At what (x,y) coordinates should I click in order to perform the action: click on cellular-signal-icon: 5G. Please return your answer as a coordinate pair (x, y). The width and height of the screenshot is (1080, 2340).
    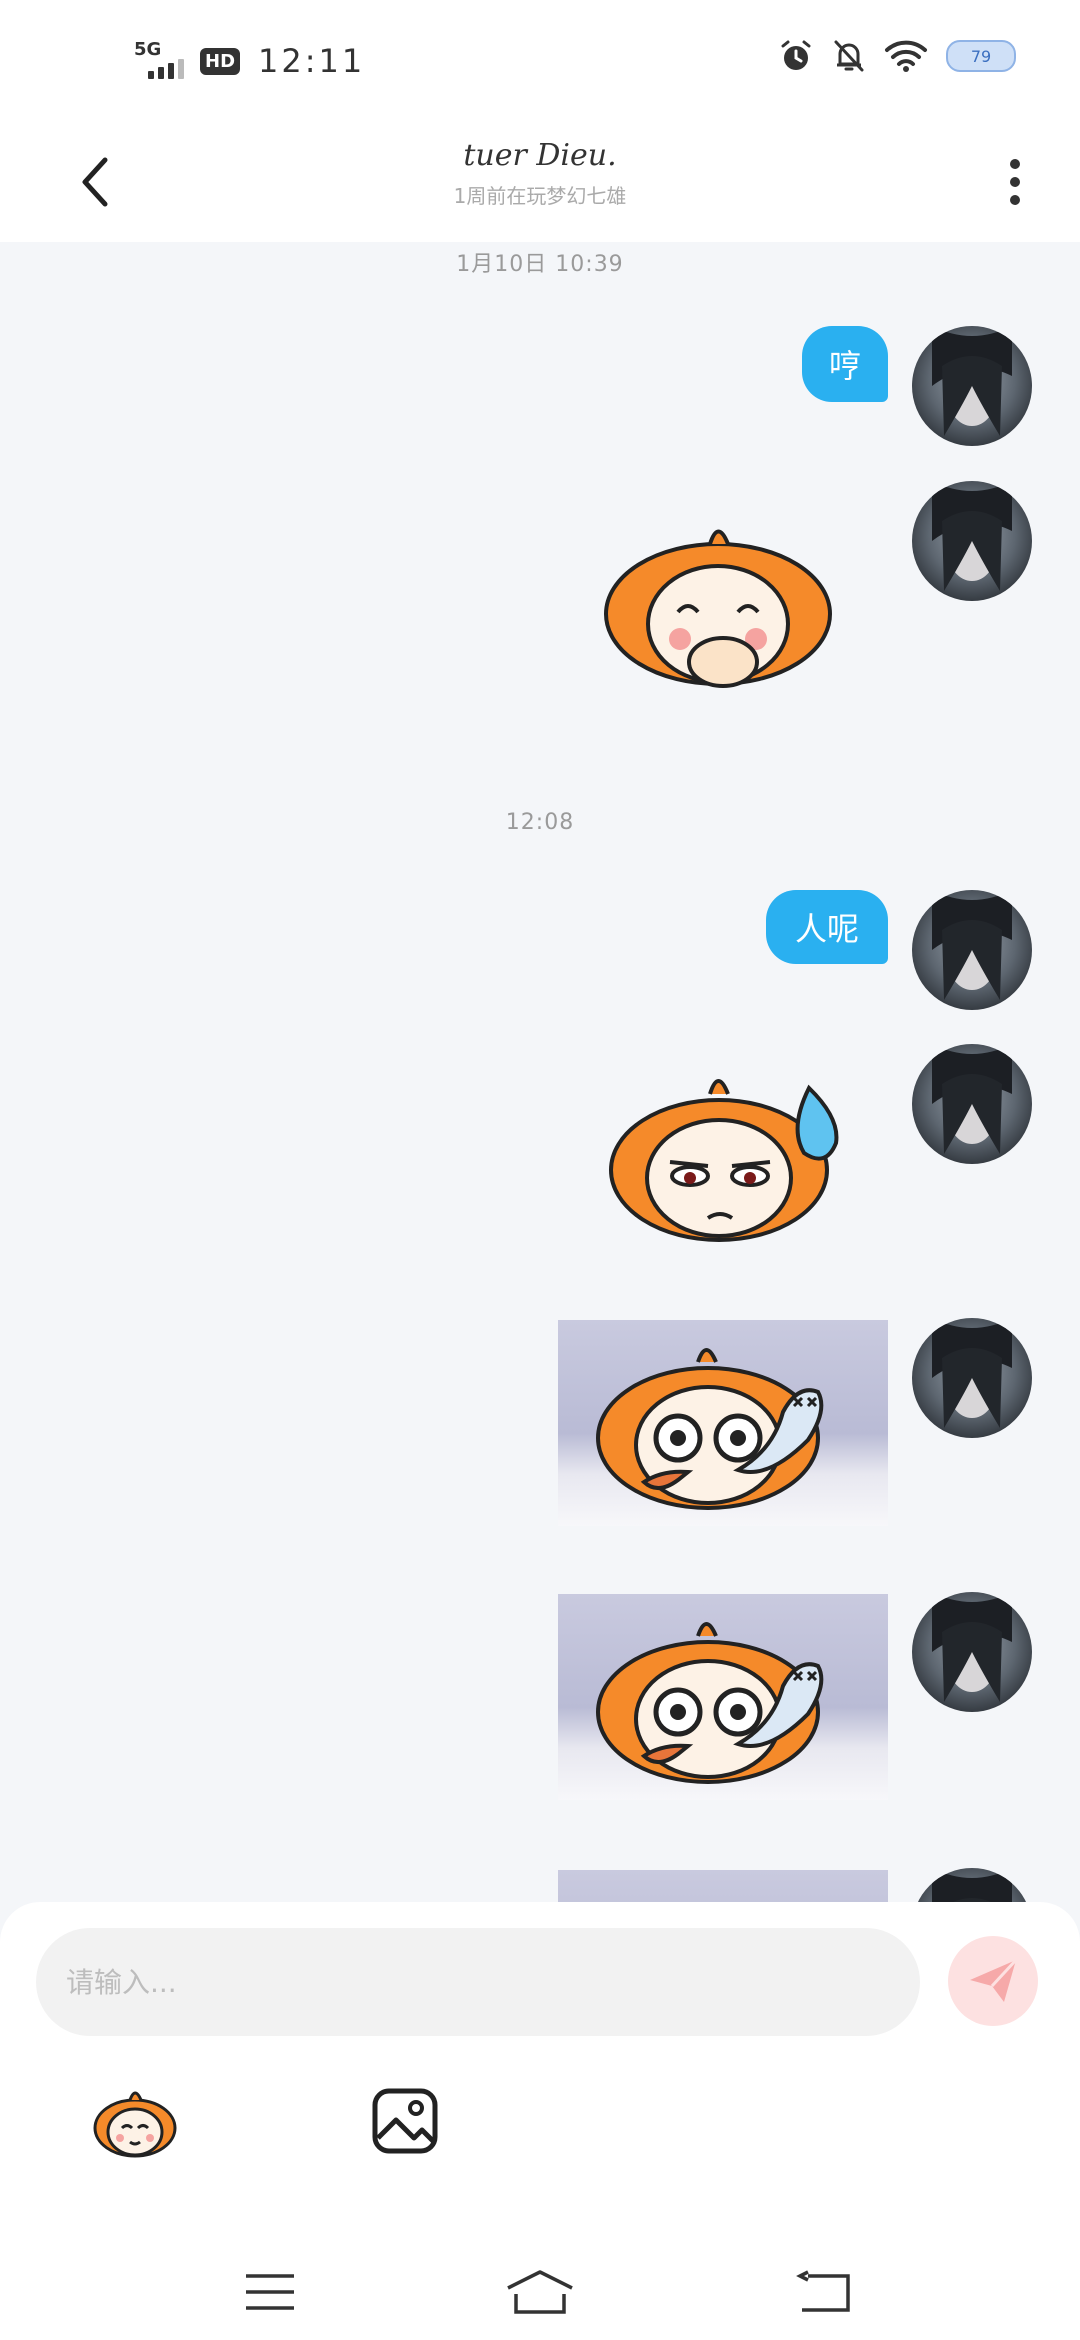
    Looking at the image, I should click on (162, 61).